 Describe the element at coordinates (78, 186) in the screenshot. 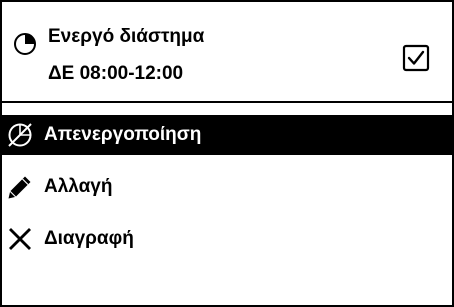

I see `menu-item-label: Αλλαγή` at that location.